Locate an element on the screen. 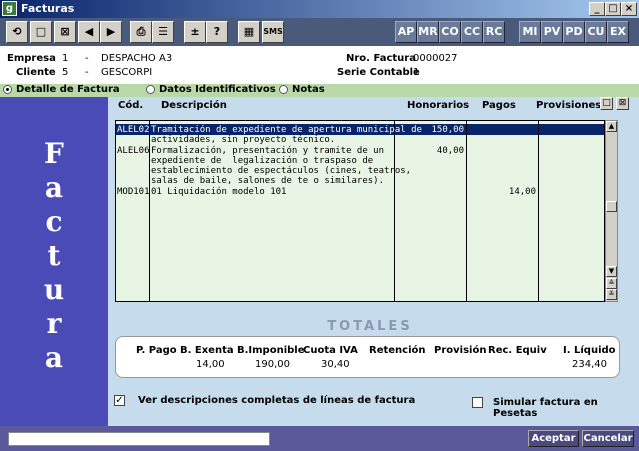 The height and width of the screenshot is (451, 639). totals-title: TOTALES is located at coordinates (370, 326).